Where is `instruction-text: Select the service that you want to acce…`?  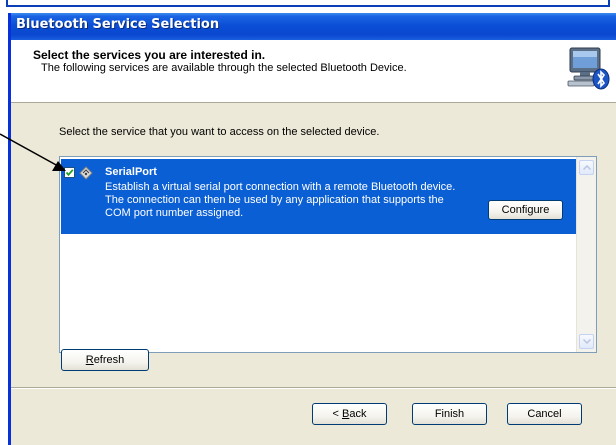 instruction-text: Select the service that you want to acce… is located at coordinates (219, 132).